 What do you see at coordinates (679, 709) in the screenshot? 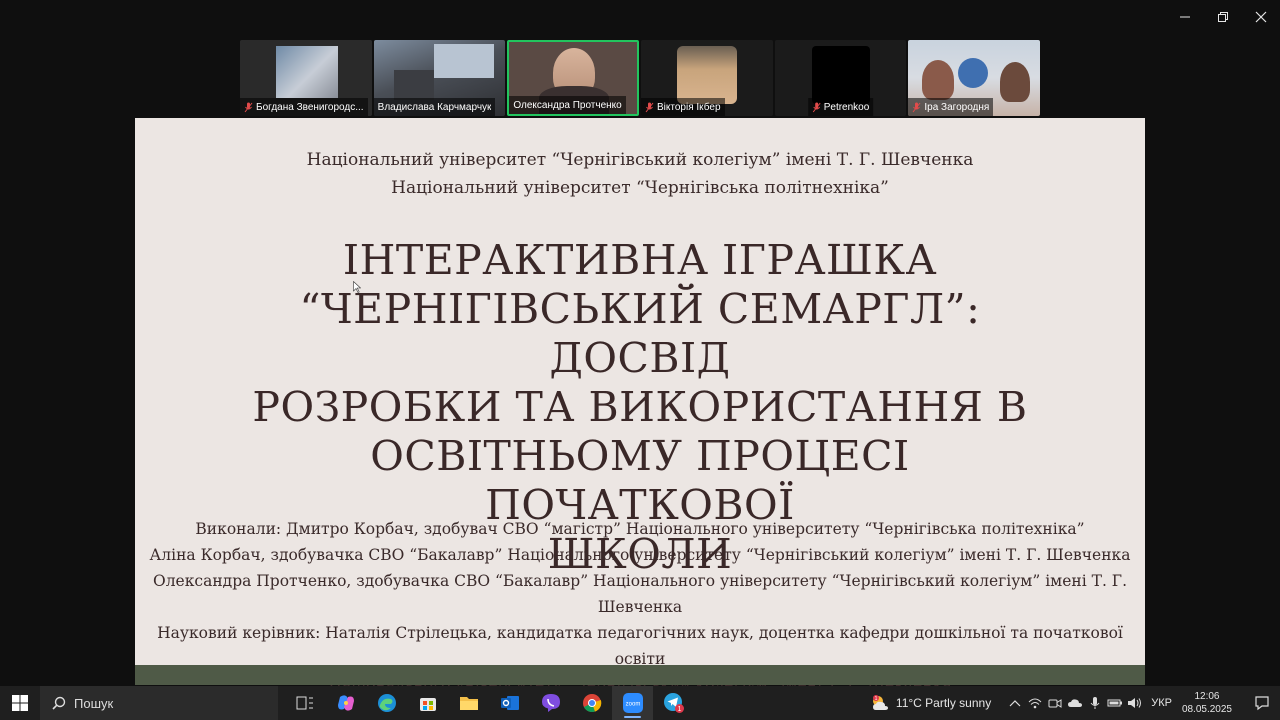
I see `telegram-badge: 1` at bounding box center [679, 709].